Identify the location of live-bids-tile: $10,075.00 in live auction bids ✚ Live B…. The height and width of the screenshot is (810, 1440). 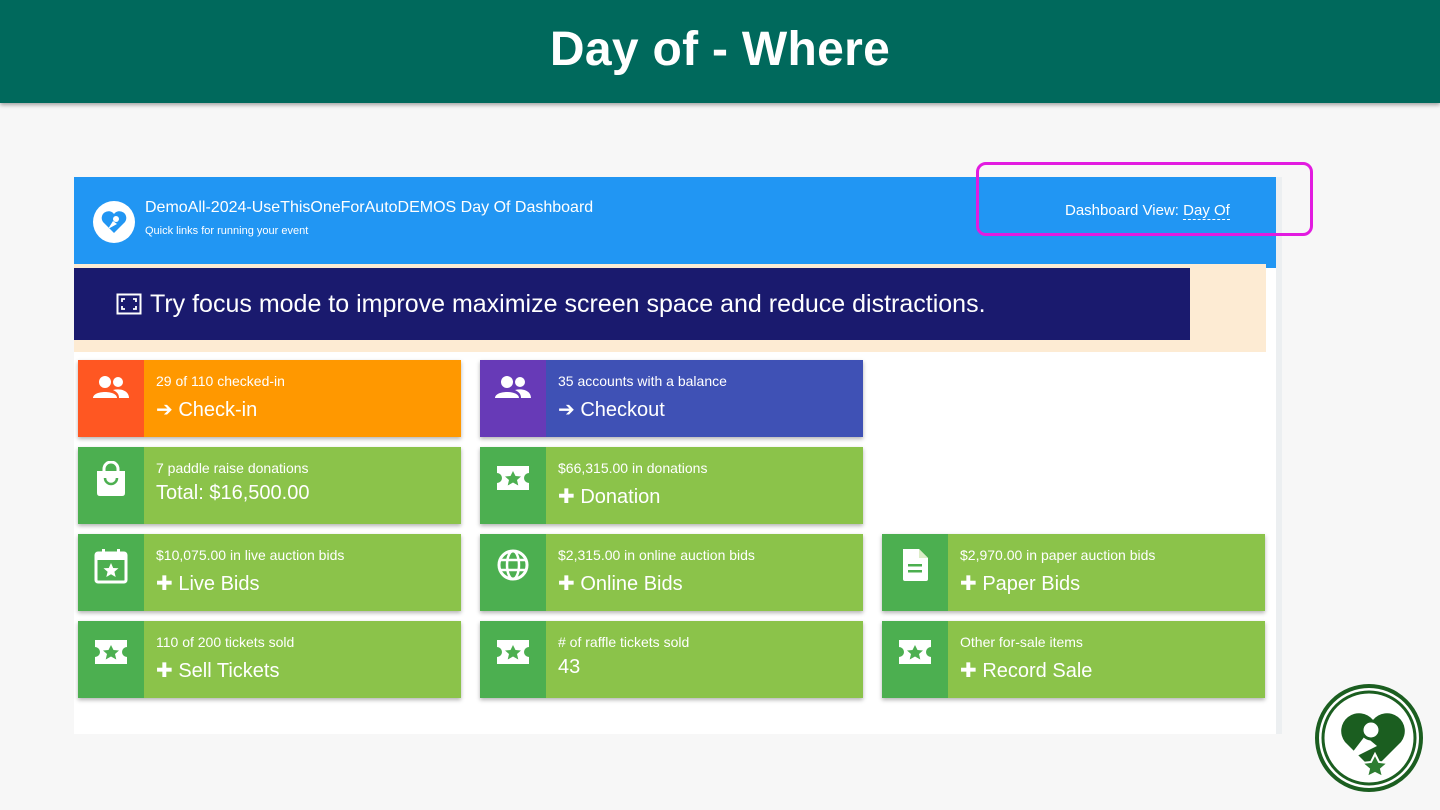
(269, 572).